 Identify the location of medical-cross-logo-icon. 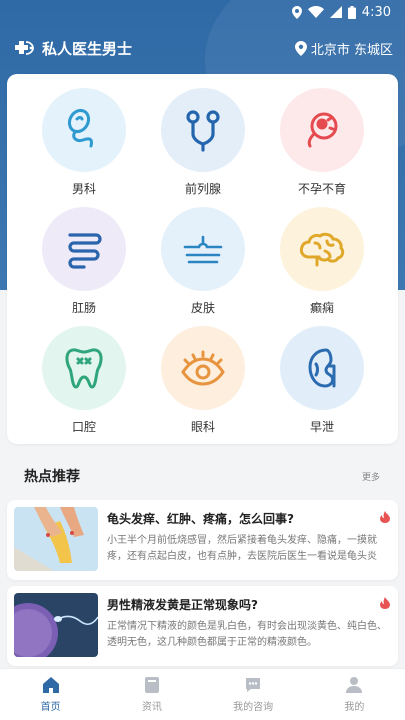
(24, 48).